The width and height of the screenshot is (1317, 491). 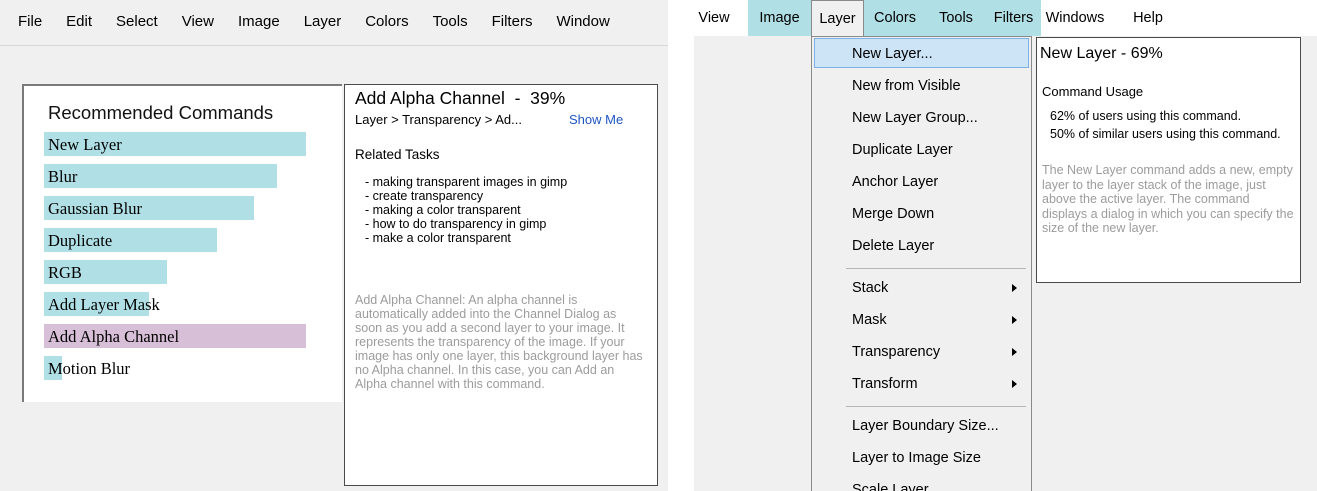 I want to click on menu-item-anchor-layer: Anchor Layer, so click(x=921, y=182).